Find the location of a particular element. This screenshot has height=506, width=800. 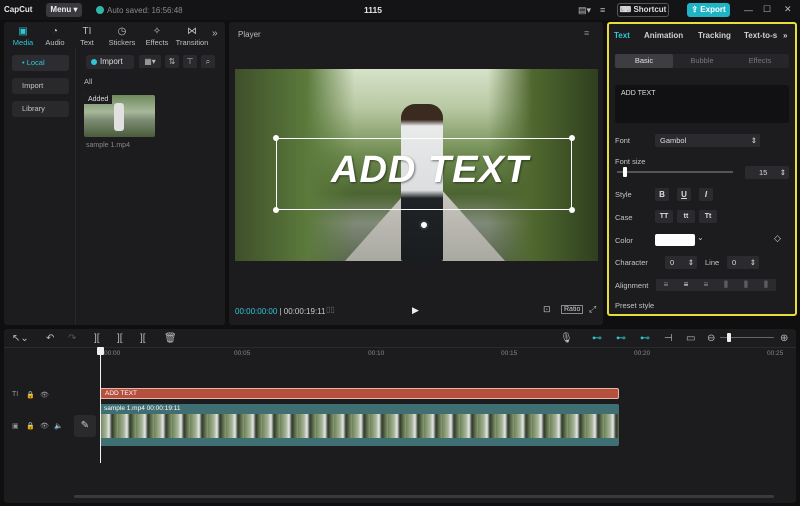

subtitle-icon: ▭ is located at coordinates (690, 338).